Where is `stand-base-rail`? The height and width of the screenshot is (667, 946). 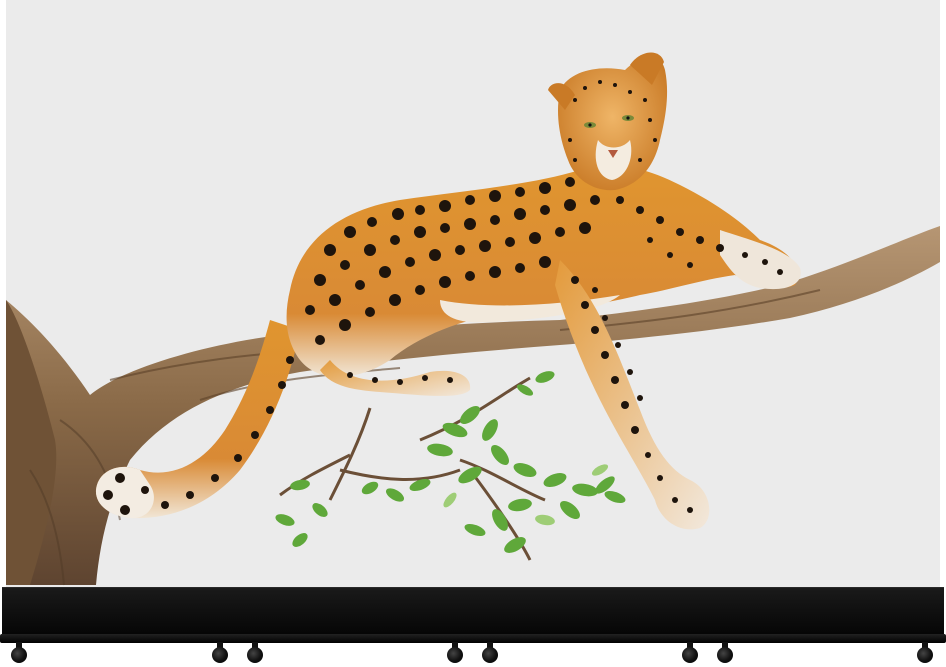 stand-base-rail is located at coordinates (473, 638).